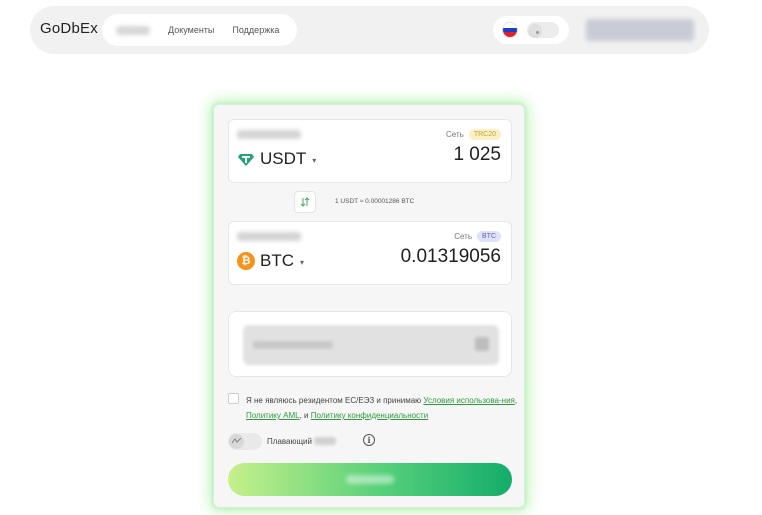 This screenshot has width=762, height=515. What do you see at coordinates (463, 236) in the screenshot?
I see `receive-network-label: Сеть` at bounding box center [463, 236].